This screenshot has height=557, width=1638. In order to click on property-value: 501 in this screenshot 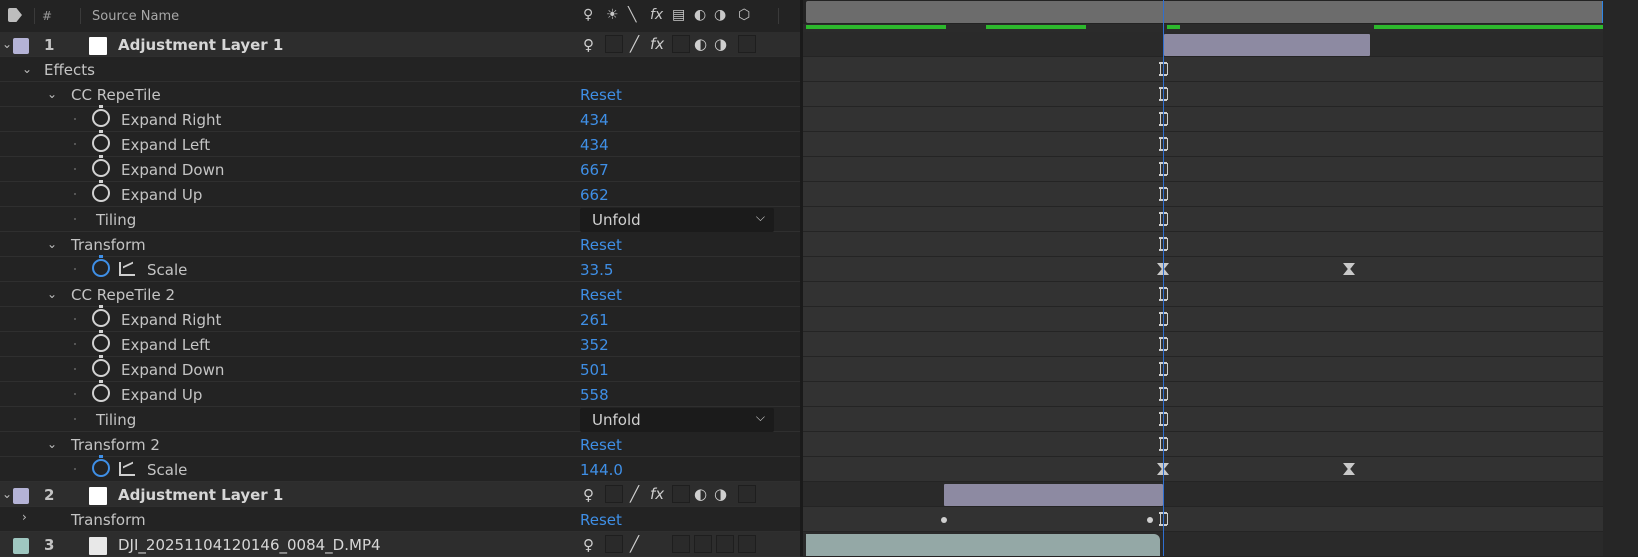, I will do `click(594, 370)`.